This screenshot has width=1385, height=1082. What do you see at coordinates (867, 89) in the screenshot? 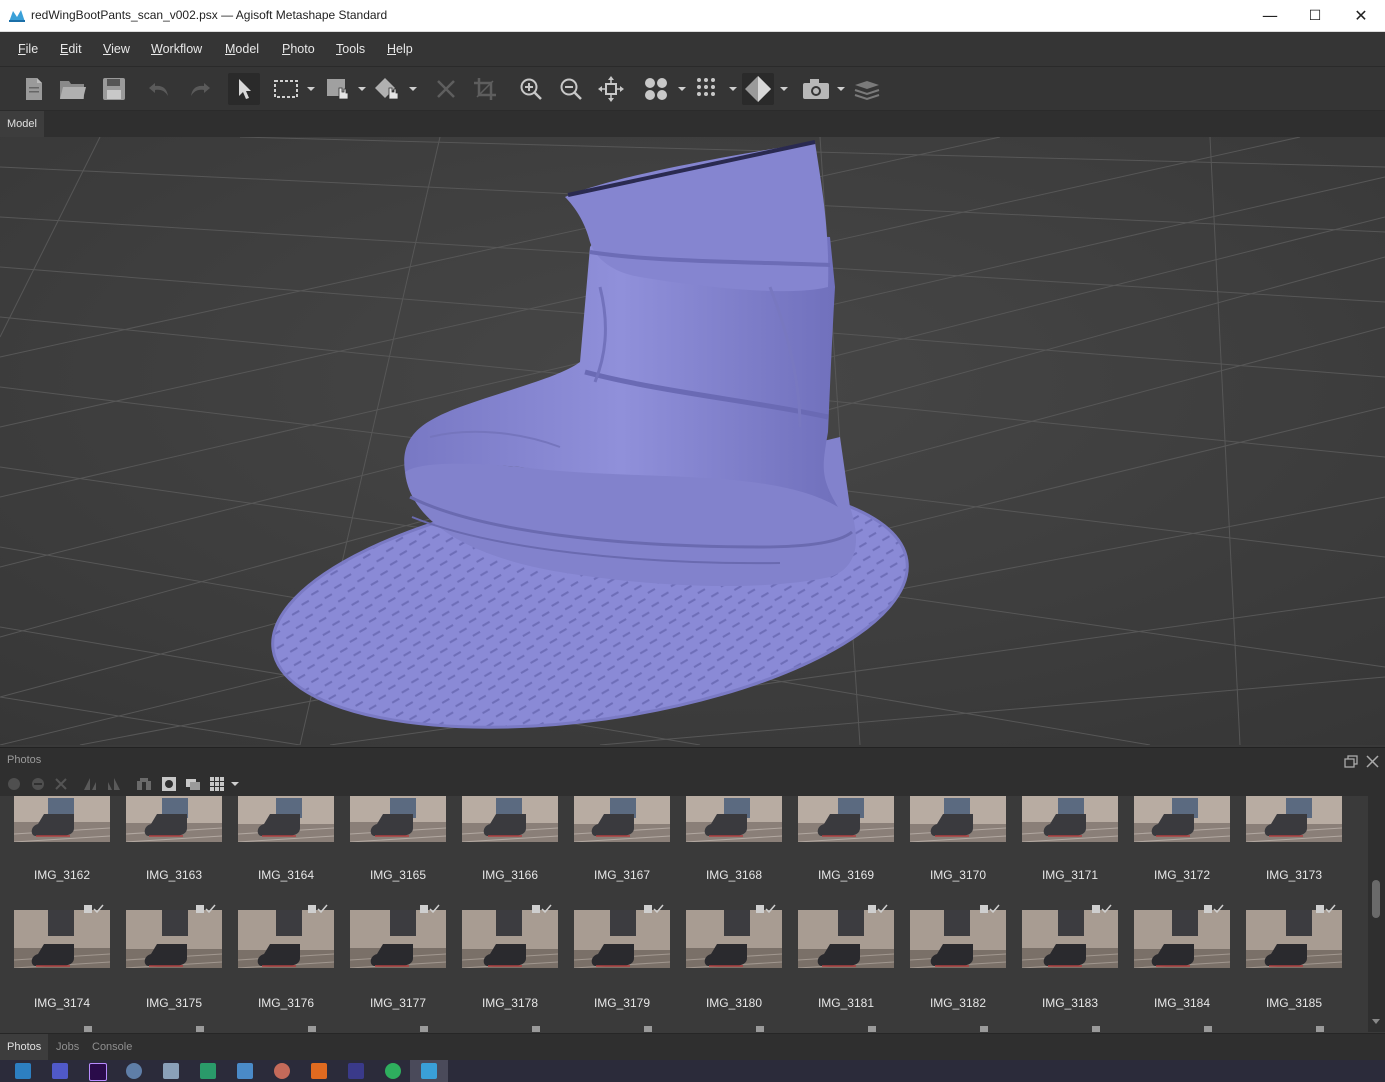
I see `layers-icon` at bounding box center [867, 89].